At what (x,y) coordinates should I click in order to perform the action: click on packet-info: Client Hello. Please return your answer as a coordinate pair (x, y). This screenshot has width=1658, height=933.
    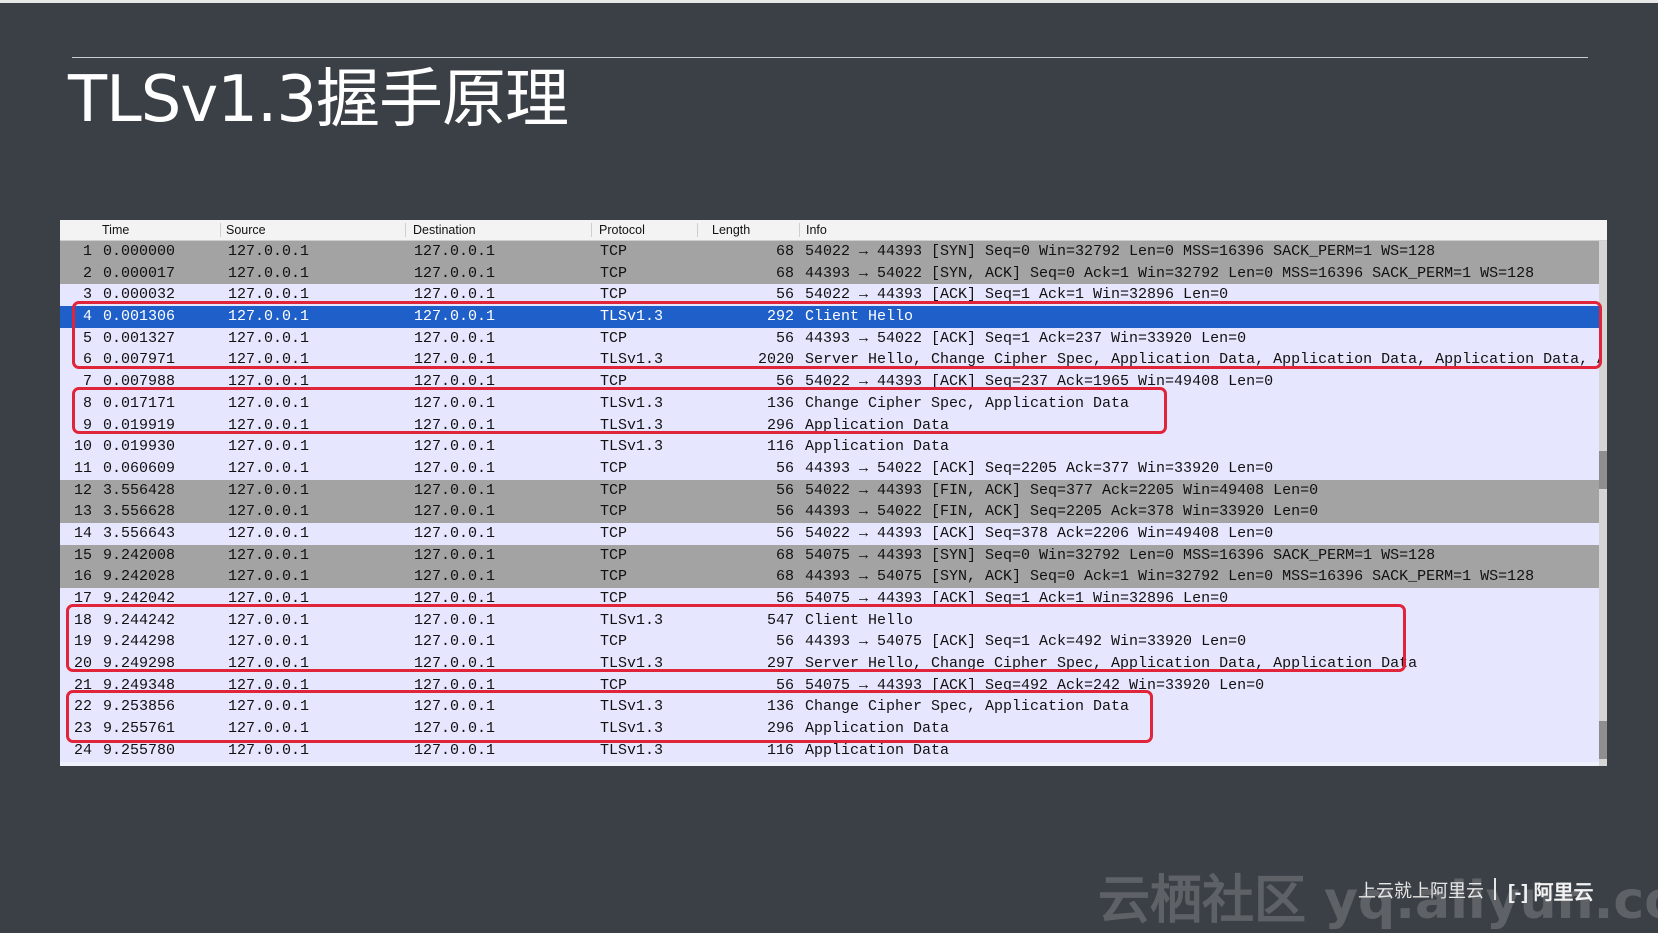
    Looking at the image, I should click on (859, 317).